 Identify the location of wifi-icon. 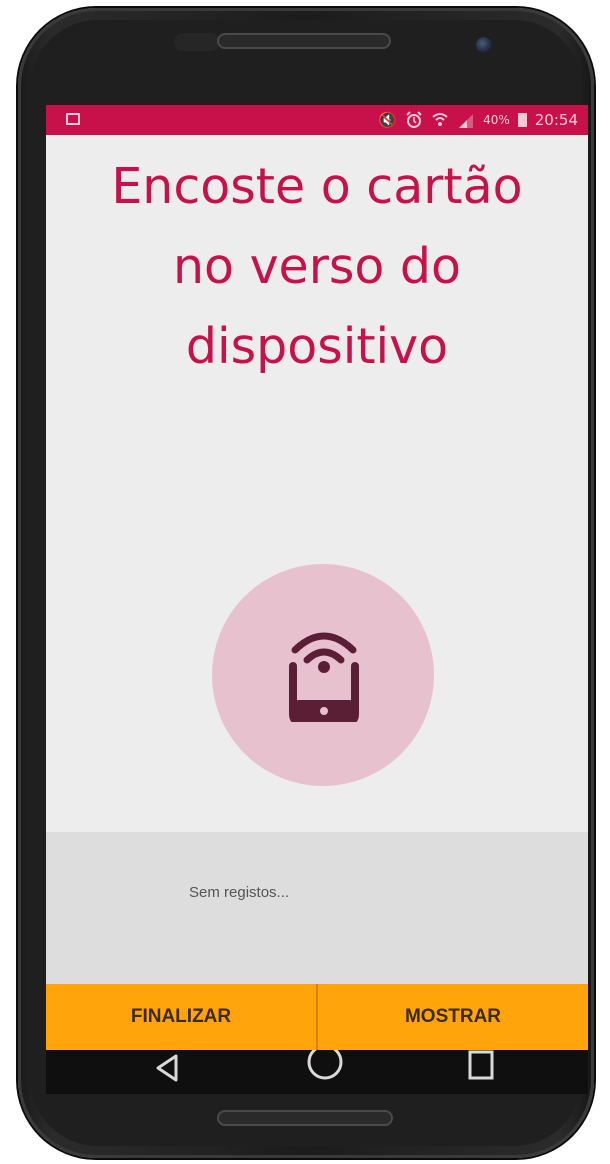
(440, 119).